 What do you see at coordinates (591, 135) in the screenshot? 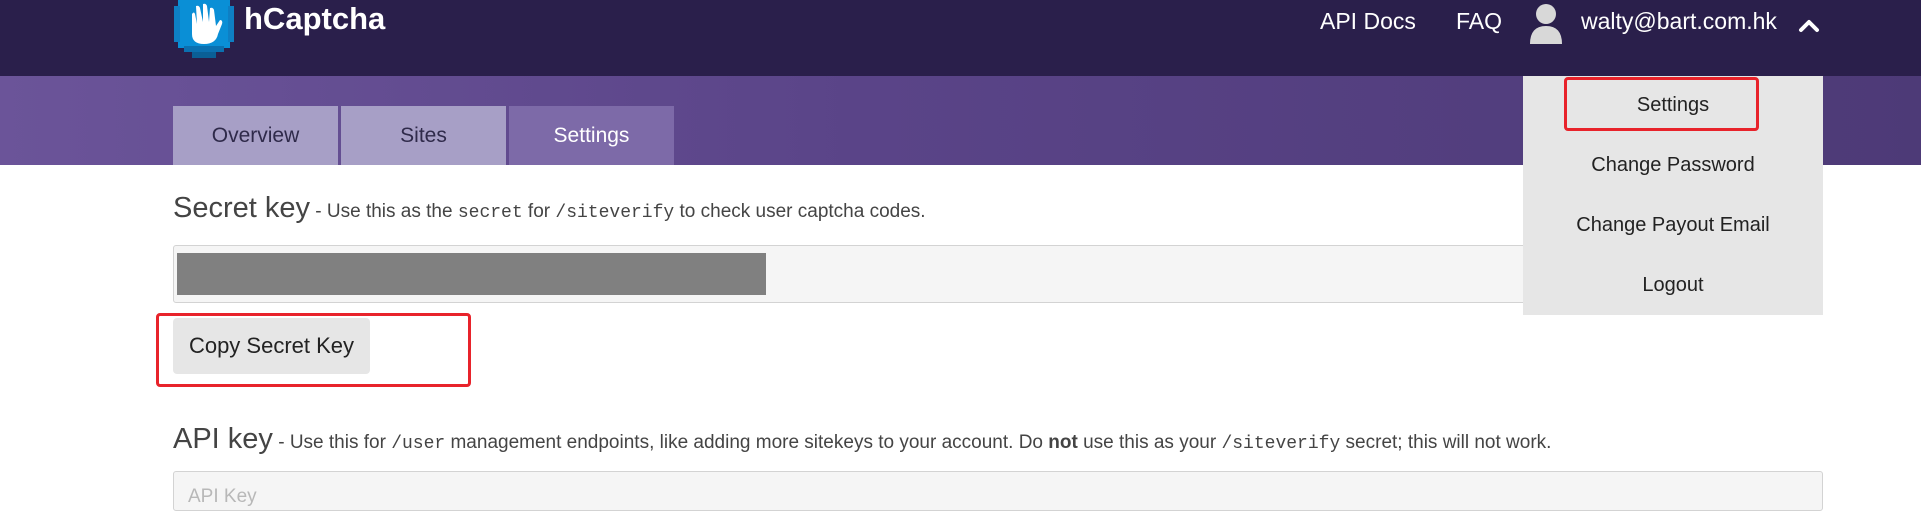
I see `tab-settings: Settings` at bounding box center [591, 135].